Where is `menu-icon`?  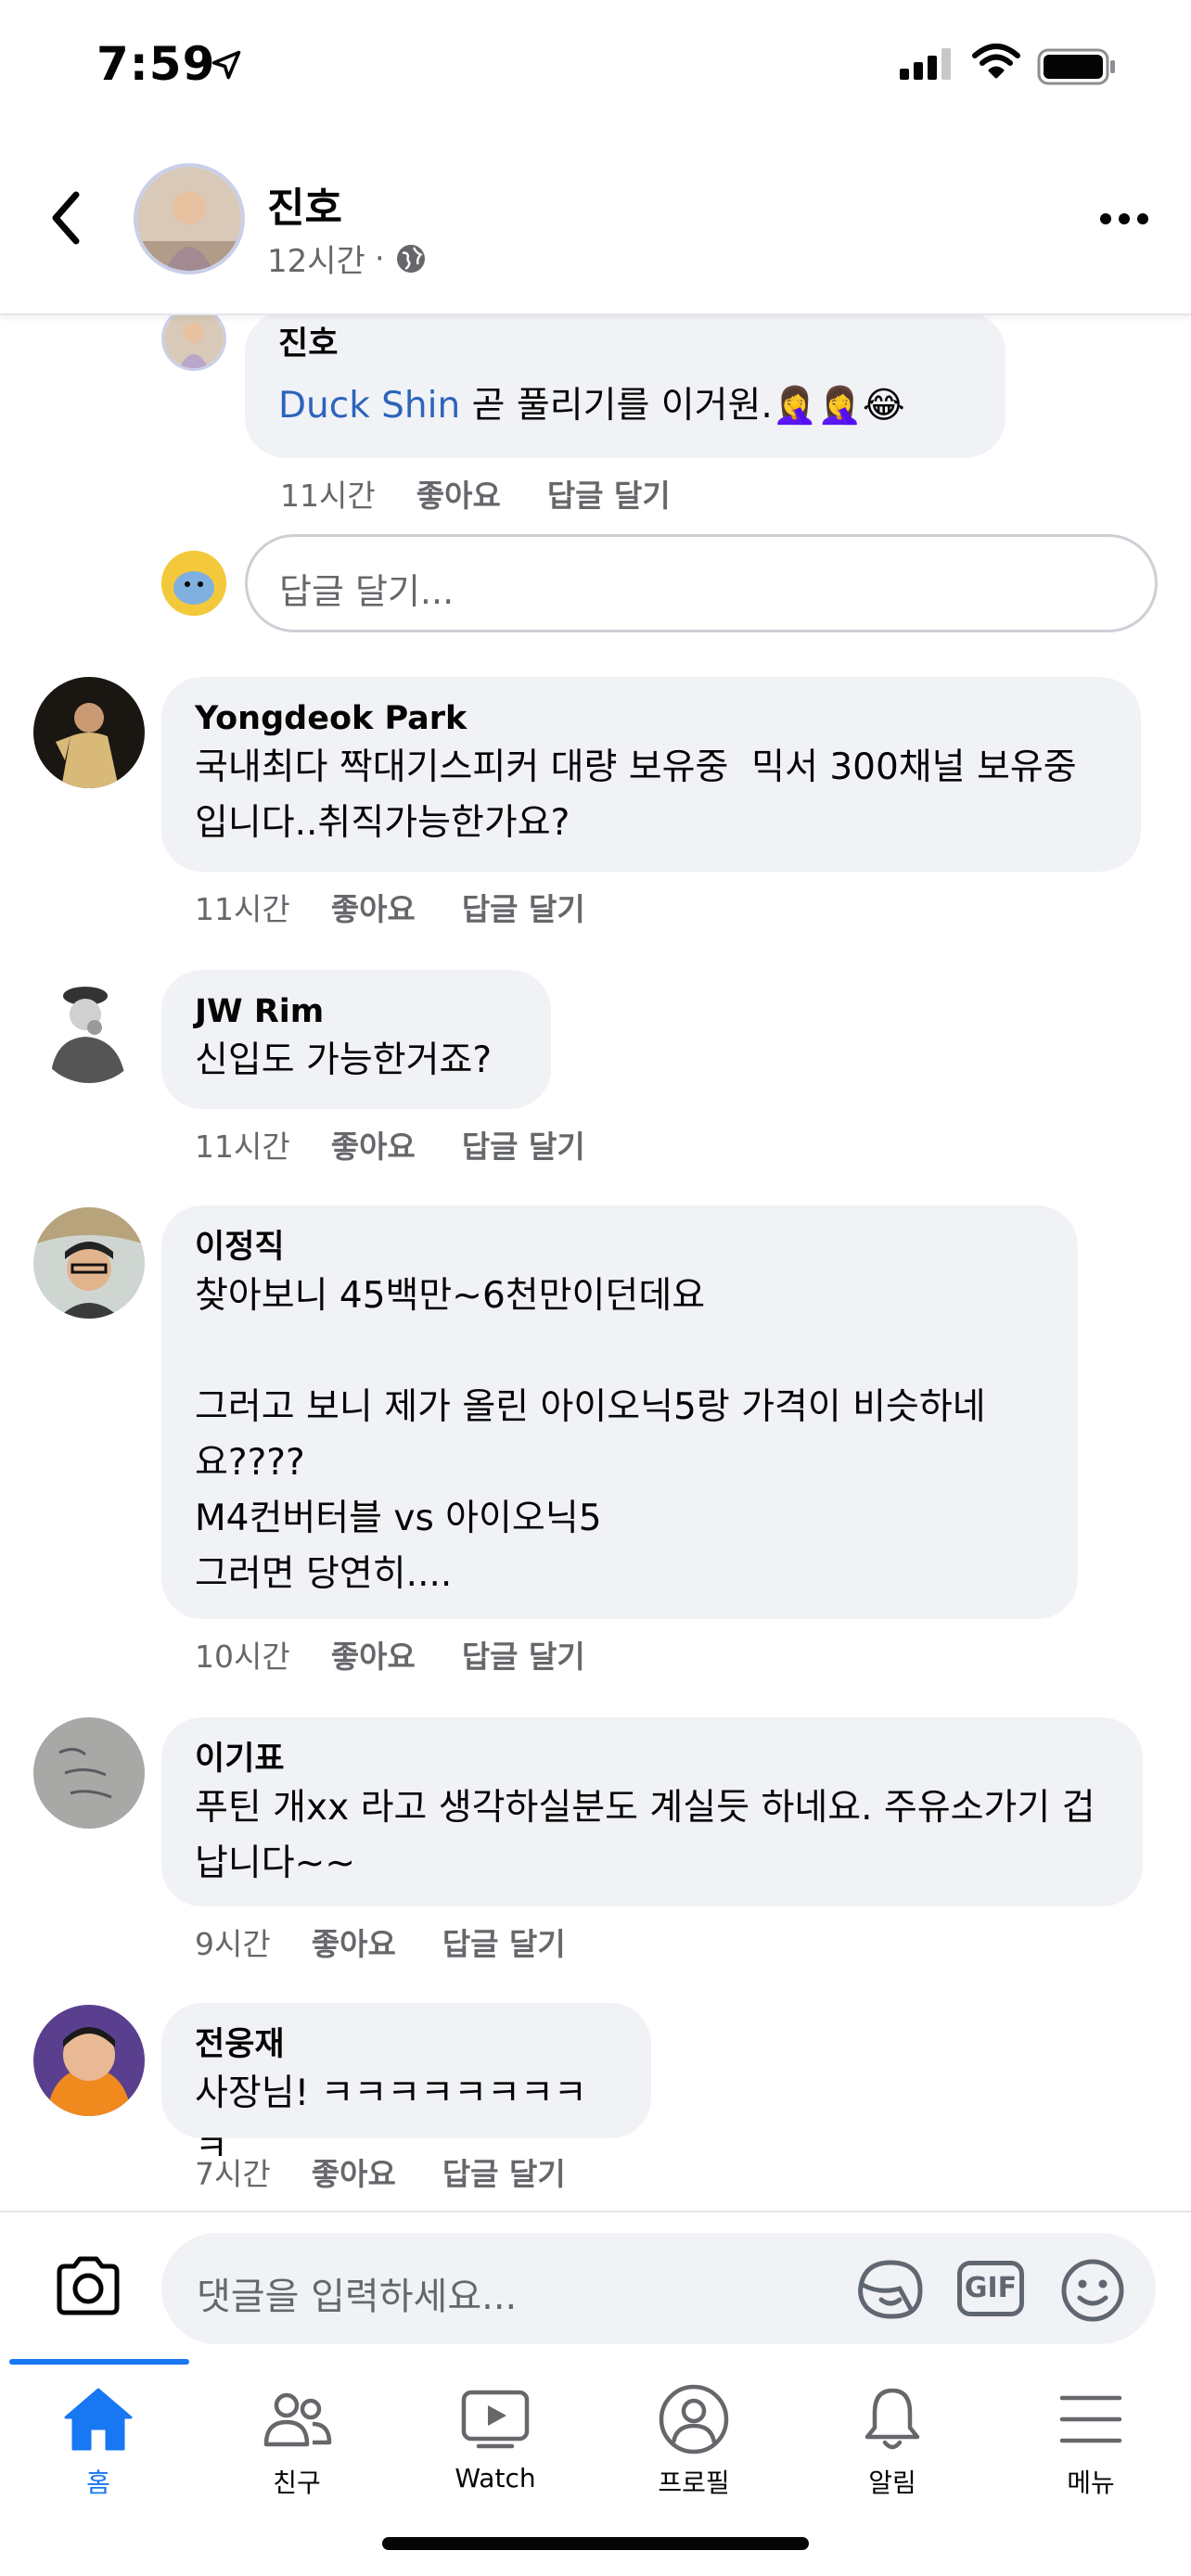 menu-icon is located at coordinates (1090, 2419).